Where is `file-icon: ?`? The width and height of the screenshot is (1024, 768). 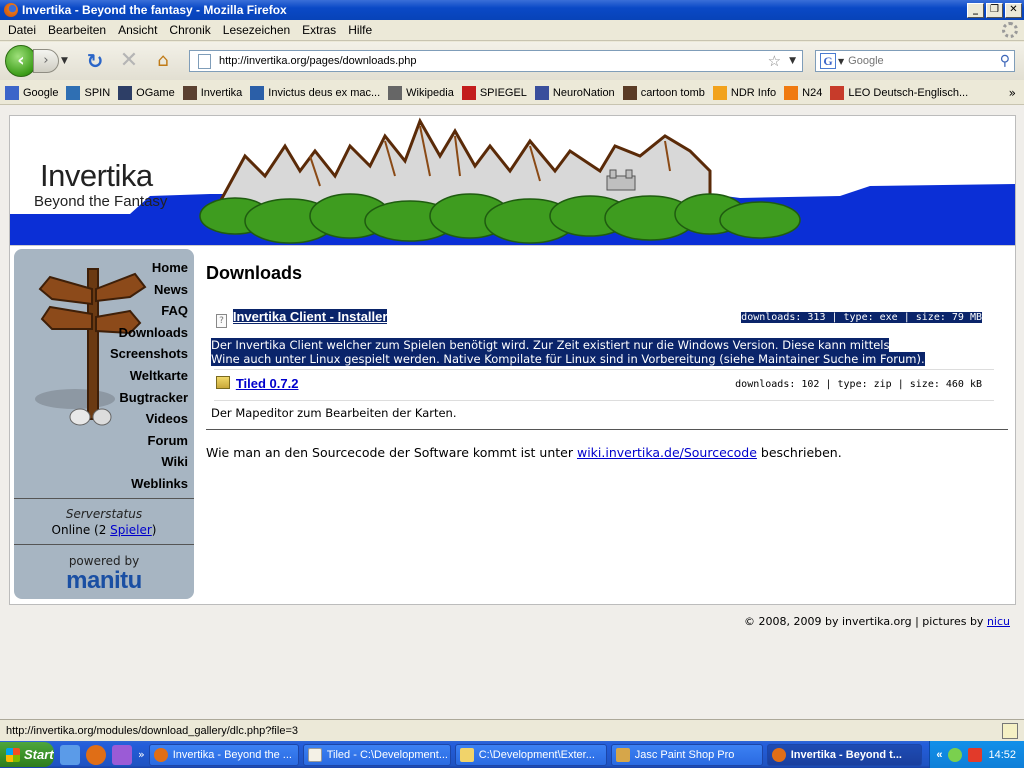
file-icon: ? is located at coordinates (221, 321).